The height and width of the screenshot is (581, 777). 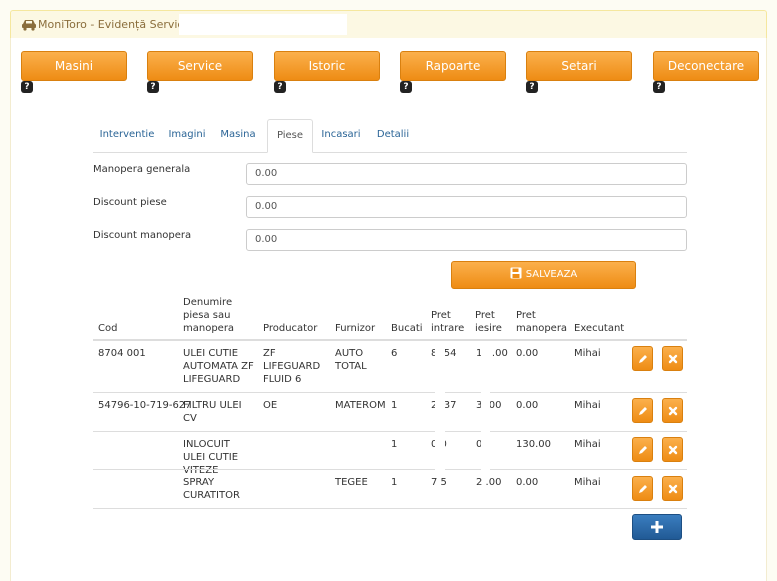 I want to click on row-furnizor: AUTO TOTAL, so click(x=351, y=360).